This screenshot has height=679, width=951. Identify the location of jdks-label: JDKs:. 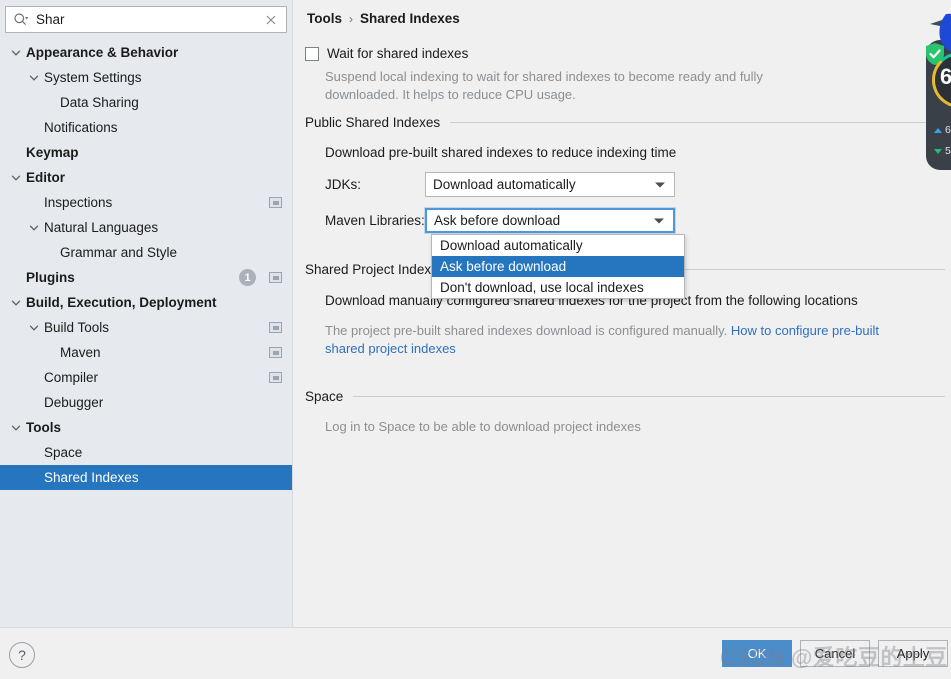
(343, 184).